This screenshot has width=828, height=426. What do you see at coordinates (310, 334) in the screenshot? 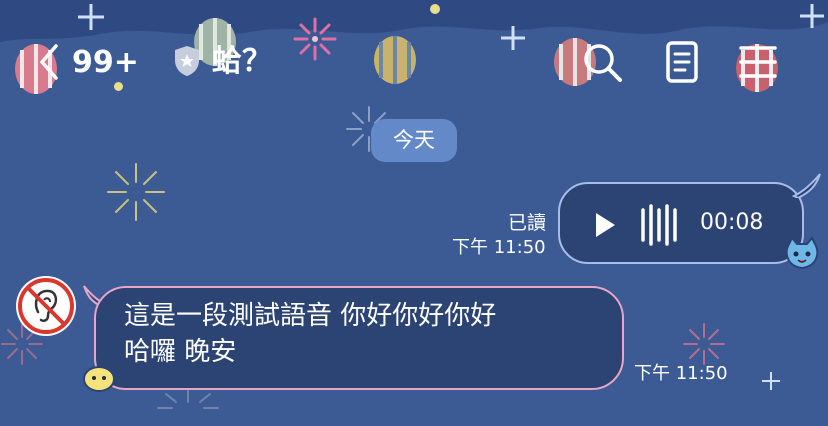
I see `message-text: 這是一段測試語音 你好你好你好 哈囉 晚安` at bounding box center [310, 334].